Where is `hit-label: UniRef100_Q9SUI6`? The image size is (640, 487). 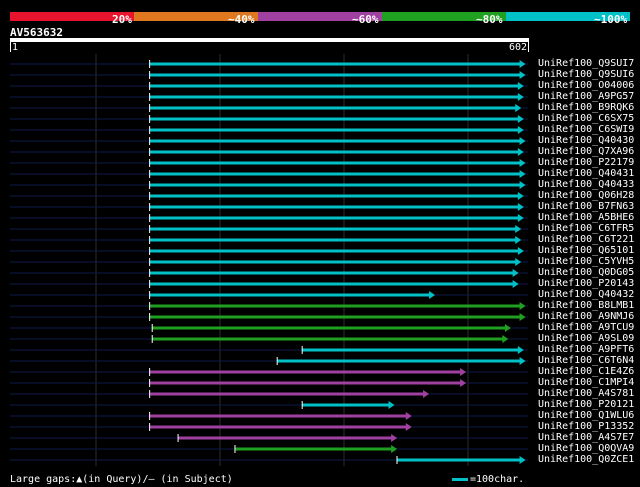 hit-label: UniRef100_Q9SUI6 is located at coordinates (586, 74).